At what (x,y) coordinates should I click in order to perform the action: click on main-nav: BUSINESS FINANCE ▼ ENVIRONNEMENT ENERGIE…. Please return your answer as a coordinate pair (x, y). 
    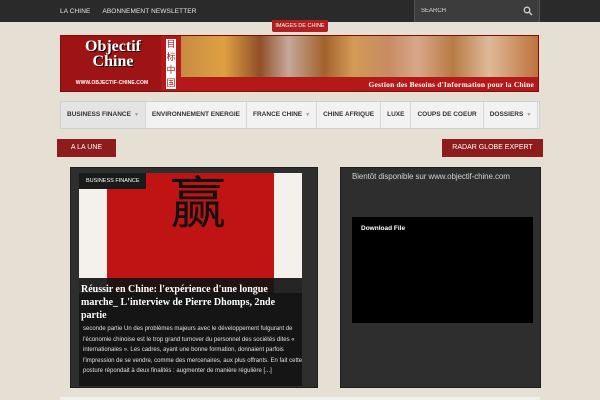
    Looking at the image, I should click on (300, 115).